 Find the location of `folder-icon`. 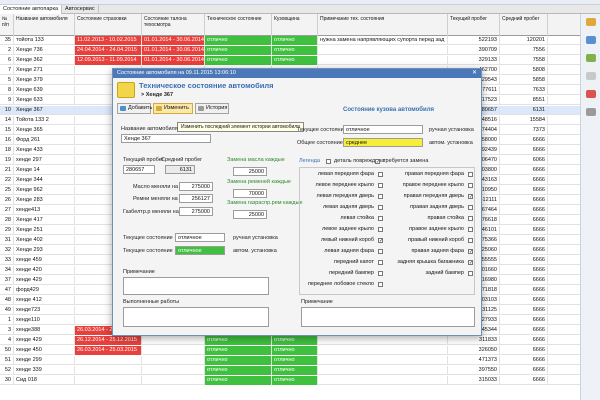

folder-icon is located at coordinates (591, 22).